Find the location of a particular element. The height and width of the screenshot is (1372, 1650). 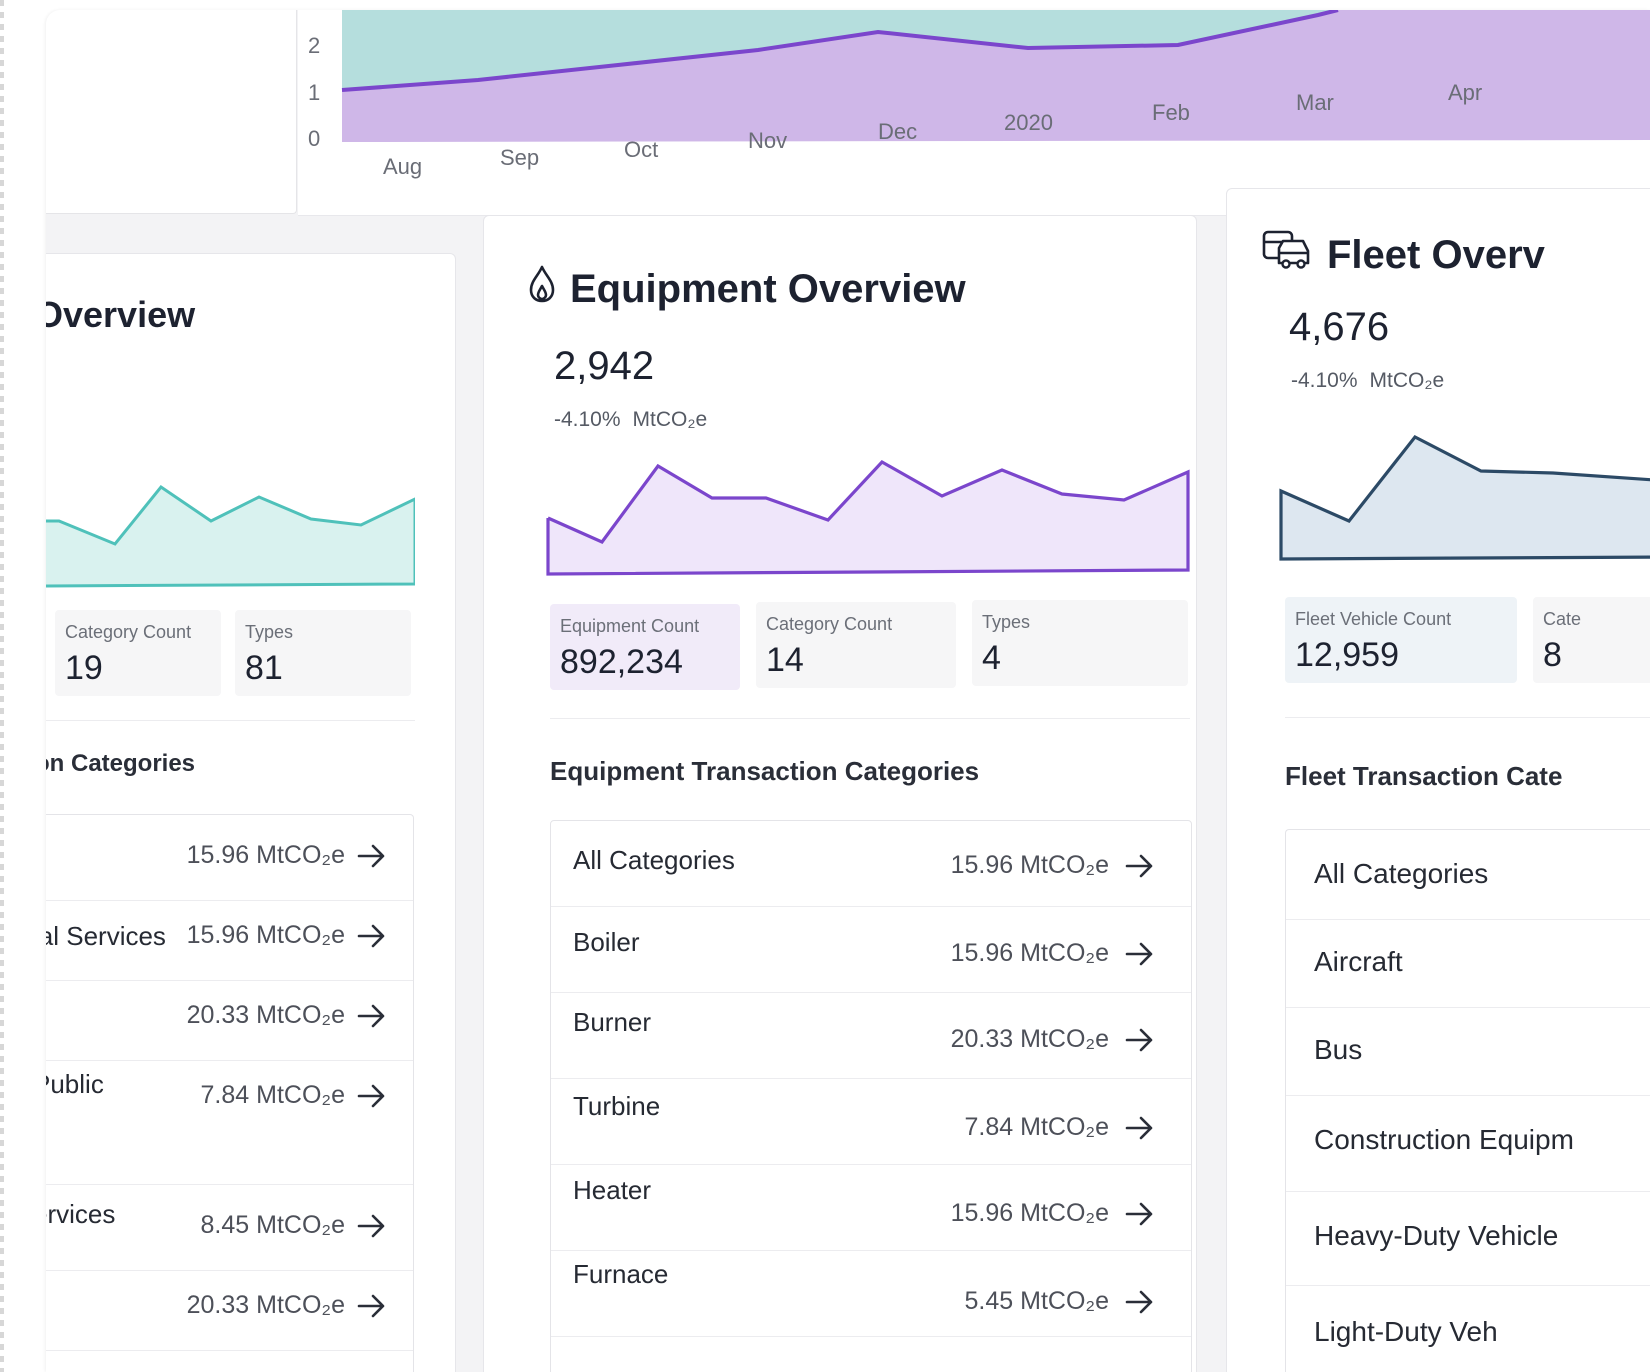

left-card-title-text: Overview is located at coordinates (121, 314).